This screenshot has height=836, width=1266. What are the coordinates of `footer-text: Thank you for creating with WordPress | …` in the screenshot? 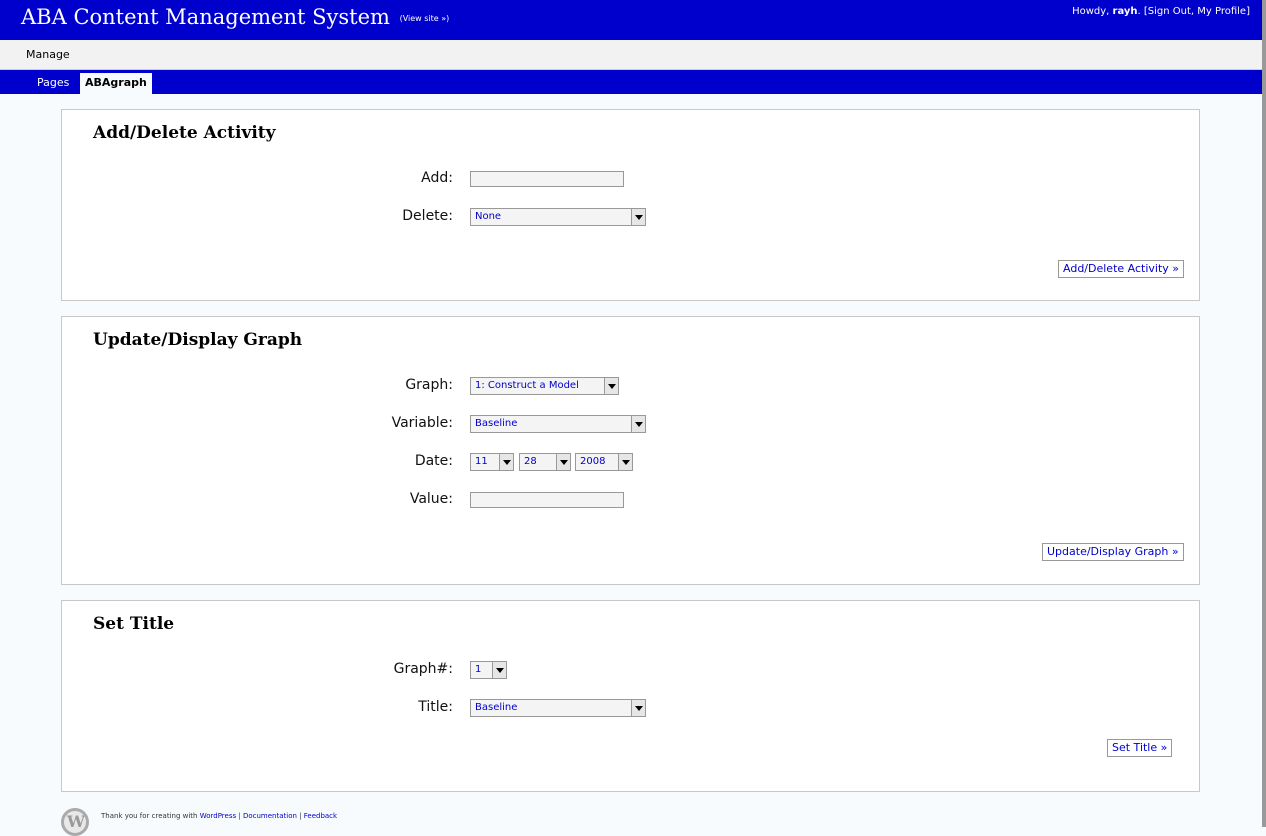 It's located at (219, 816).